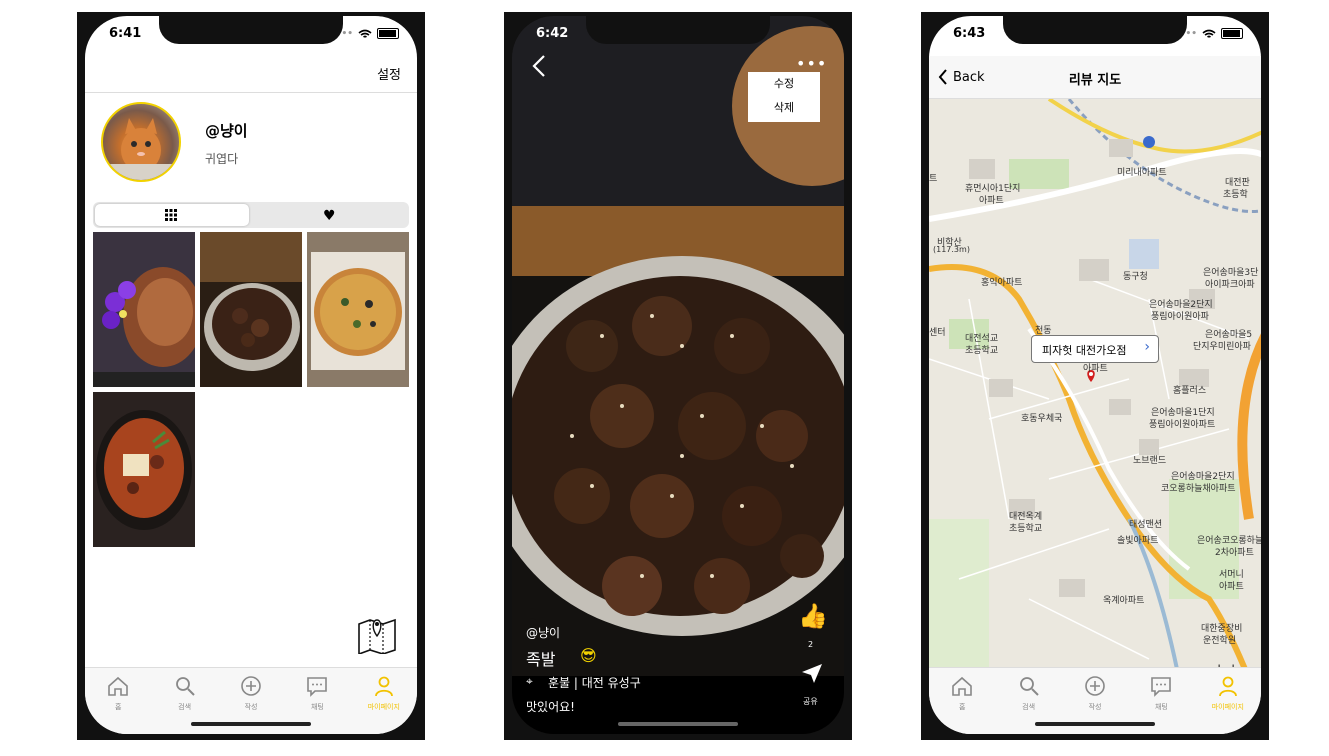 This screenshot has height=756, width=1329. Describe the element at coordinates (1150, 461) in the screenshot. I see `map-label: 노브랜드` at that location.